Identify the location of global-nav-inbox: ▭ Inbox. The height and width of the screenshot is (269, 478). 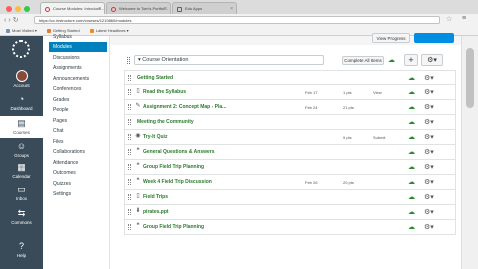
(21, 192).